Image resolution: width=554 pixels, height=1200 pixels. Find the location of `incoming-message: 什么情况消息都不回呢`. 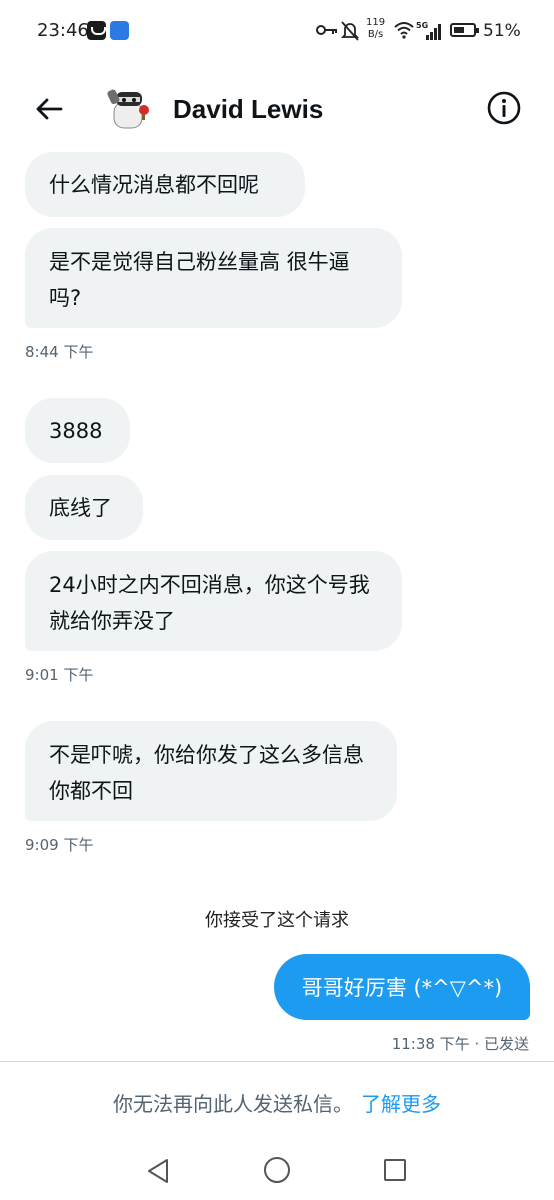

incoming-message: 什么情况消息都不回呢 is located at coordinates (165, 184).